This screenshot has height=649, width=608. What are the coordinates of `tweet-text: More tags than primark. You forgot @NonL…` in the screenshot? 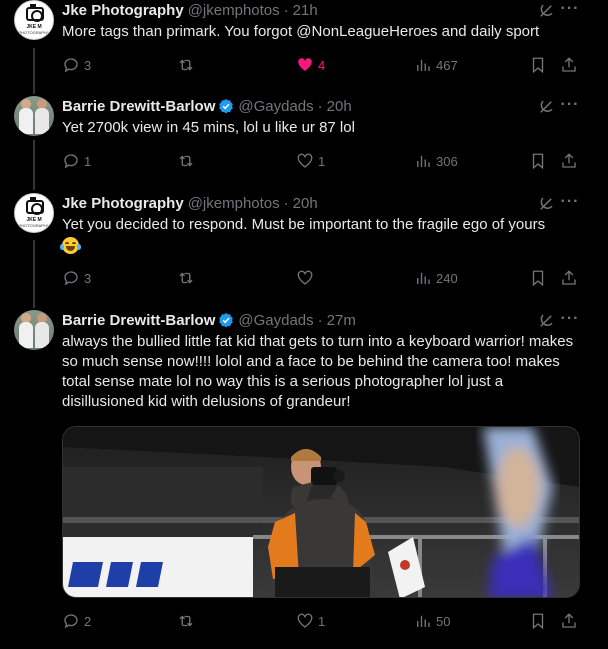 It's located at (301, 31).